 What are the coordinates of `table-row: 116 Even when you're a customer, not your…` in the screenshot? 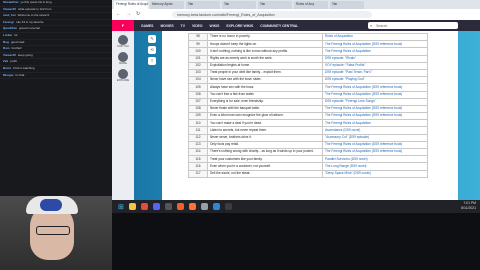 It's located at (308, 166).